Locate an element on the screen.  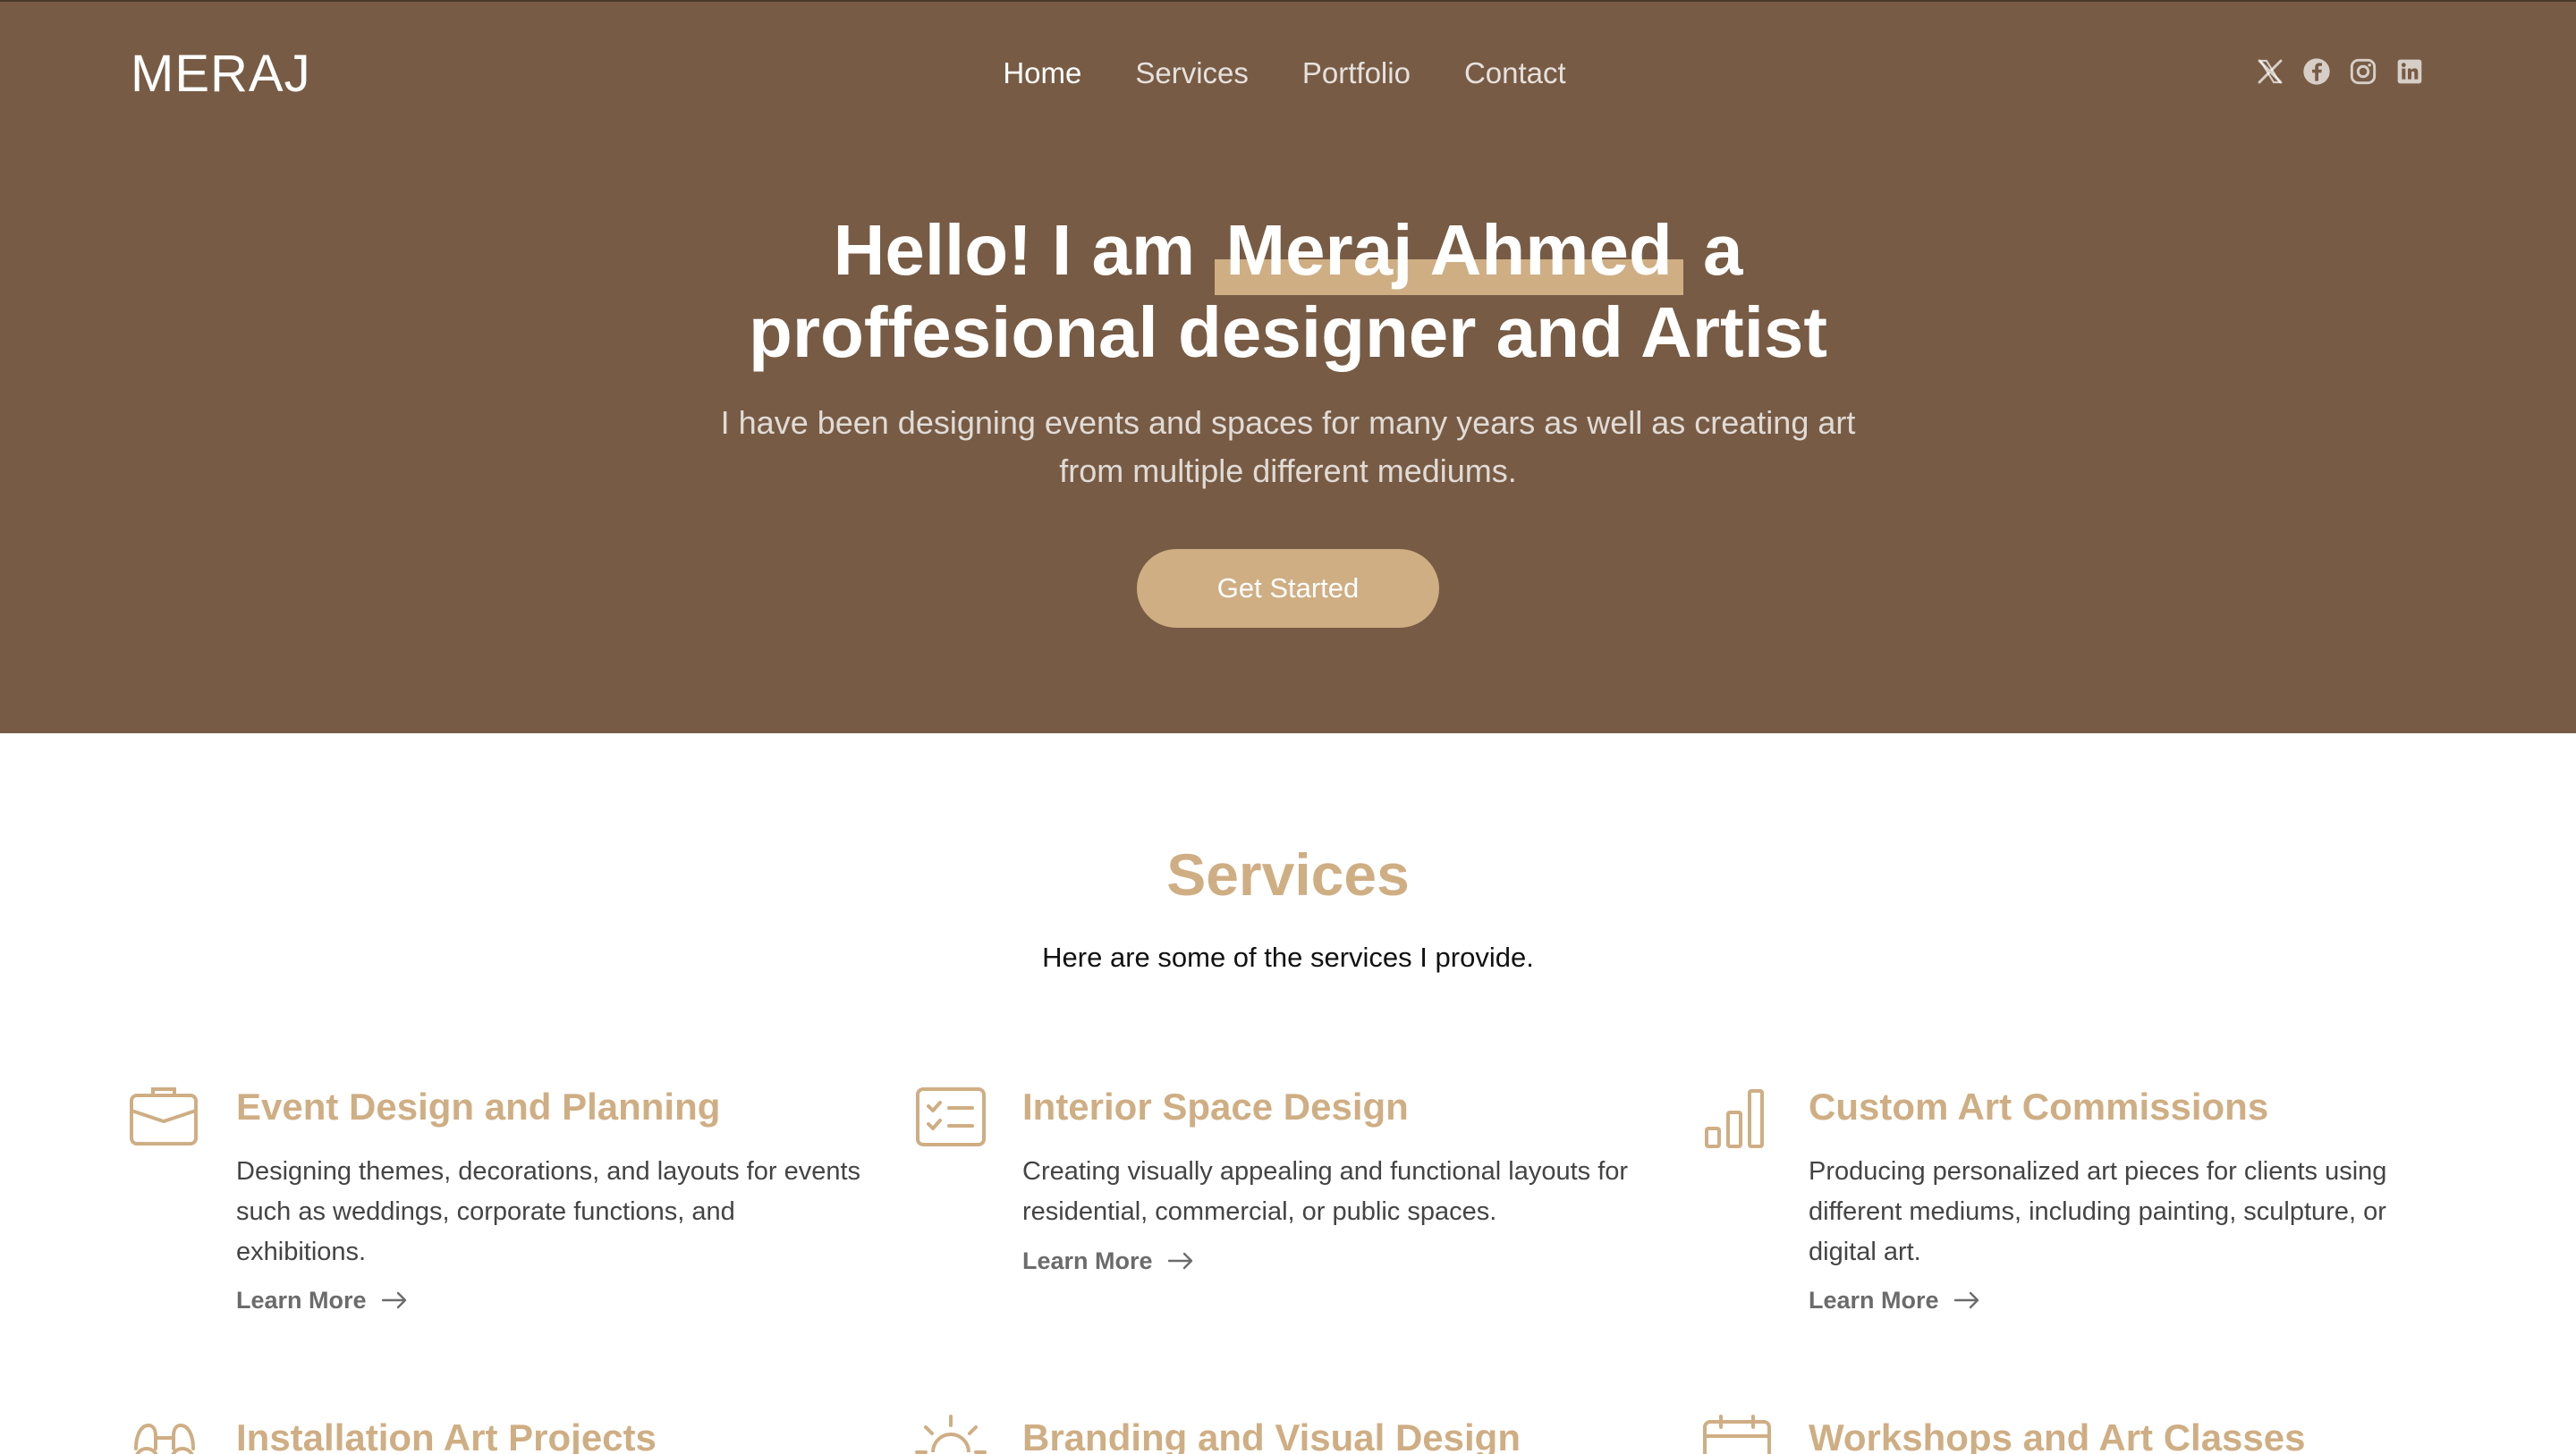
nav-link-portfolio: Portfolio is located at coordinates (1356, 73).